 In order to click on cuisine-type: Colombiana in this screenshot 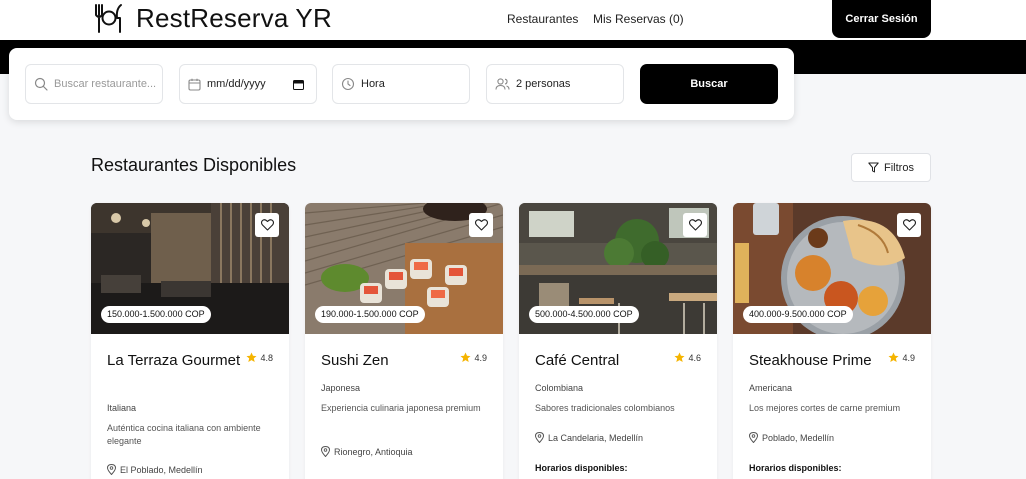, I will do `click(559, 388)`.